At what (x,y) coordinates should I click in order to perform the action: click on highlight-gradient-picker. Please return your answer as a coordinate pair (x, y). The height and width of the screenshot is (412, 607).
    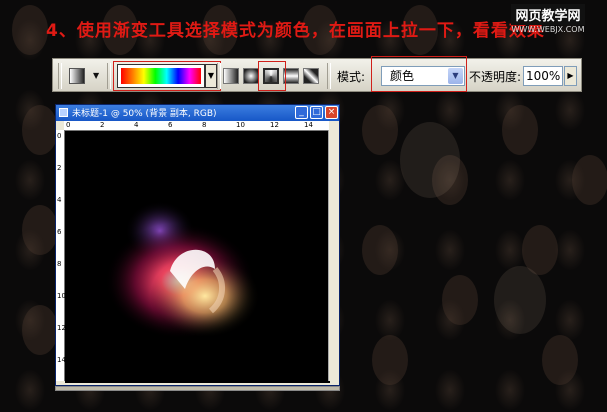
    Looking at the image, I should click on (167, 76).